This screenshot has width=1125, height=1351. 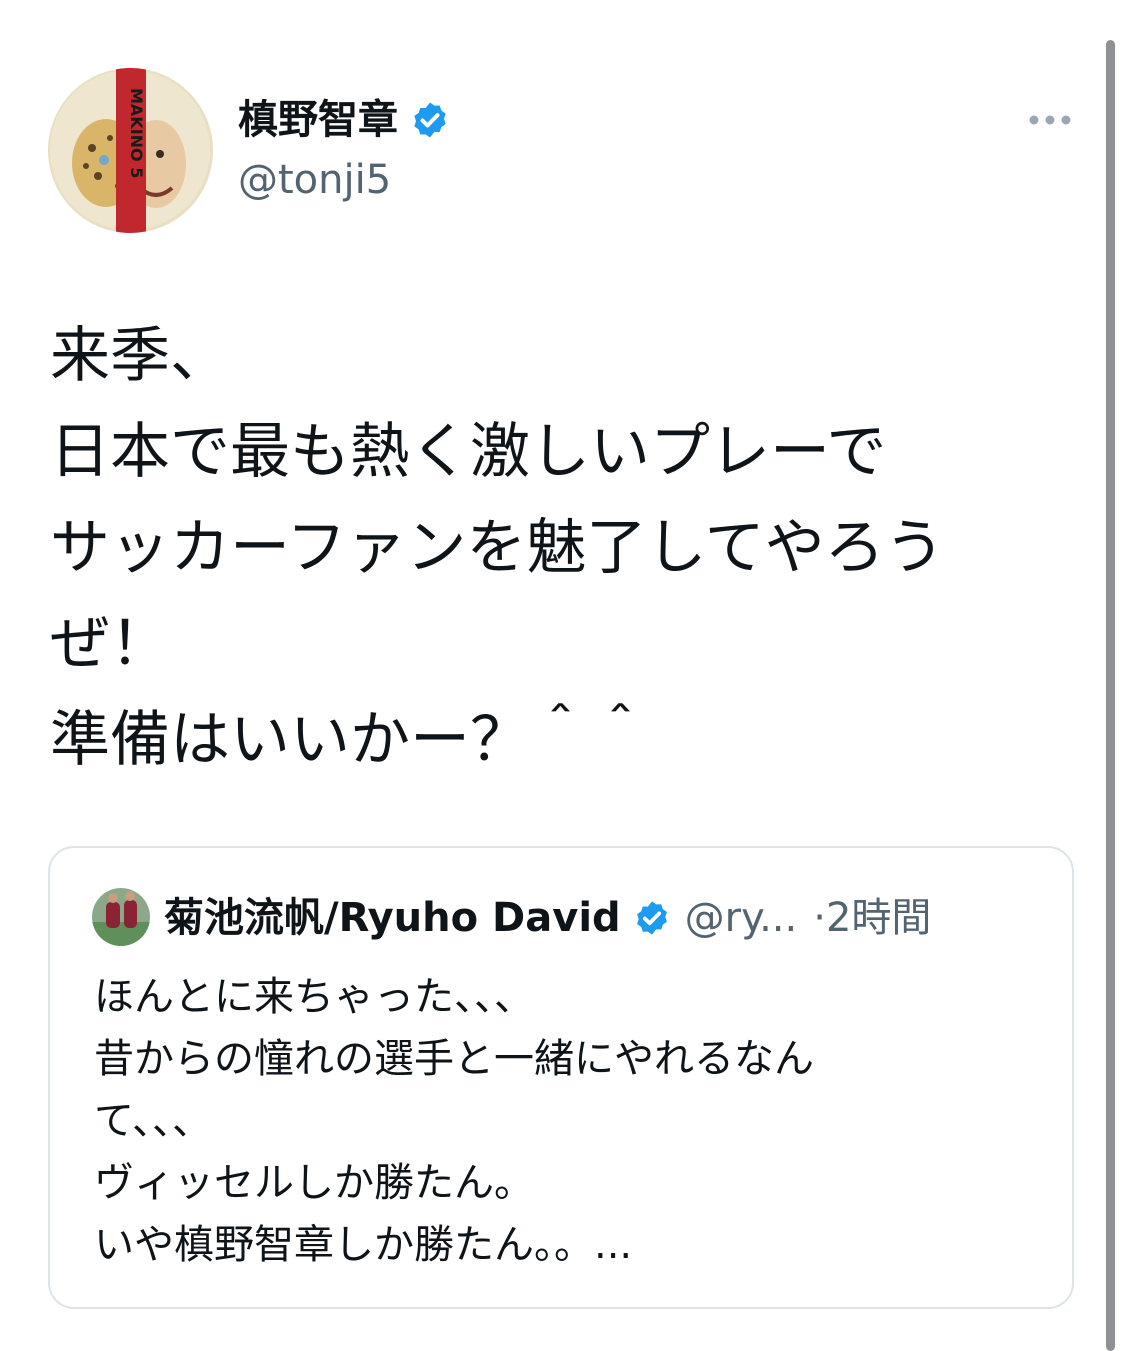 I want to click on author-avatar: MAKINO 5, so click(x=130, y=150).